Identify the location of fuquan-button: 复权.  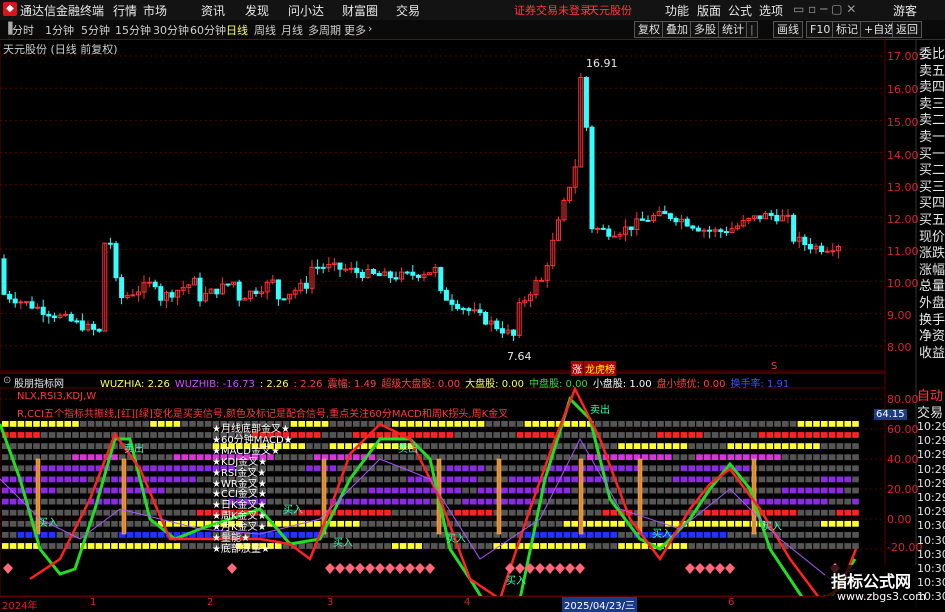
(649, 29).